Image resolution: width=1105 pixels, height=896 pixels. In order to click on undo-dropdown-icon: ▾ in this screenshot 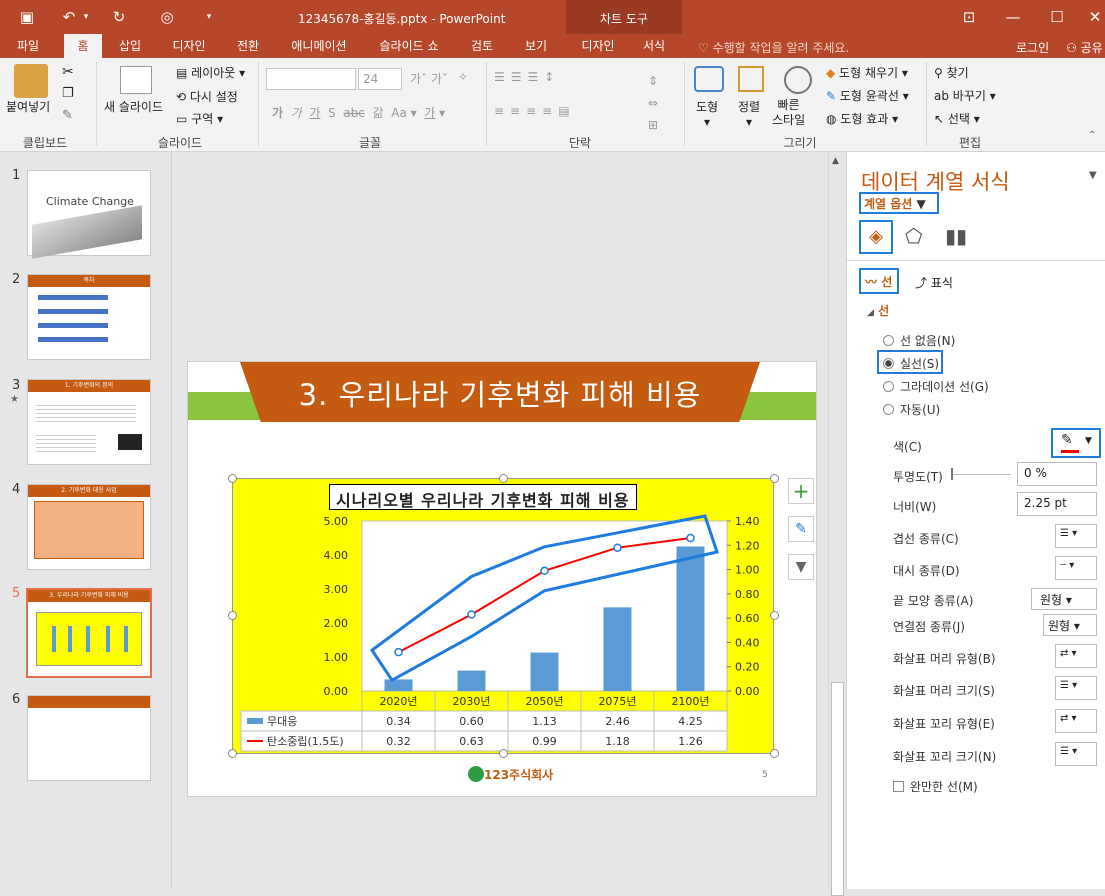, I will do `click(86, 17)`.